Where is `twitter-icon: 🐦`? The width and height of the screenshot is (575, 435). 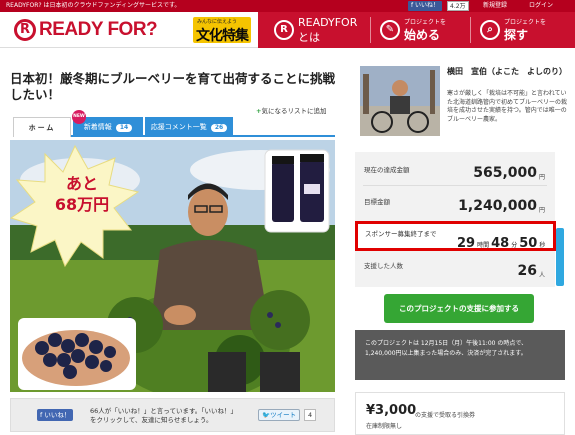
twitter-icon: 🐦 is located at coordinates (266, 415).